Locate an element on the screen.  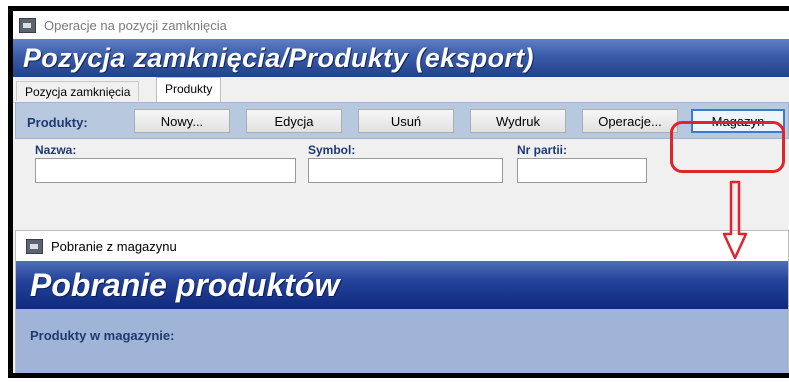
batch-input is located at coordinates (582, 170).